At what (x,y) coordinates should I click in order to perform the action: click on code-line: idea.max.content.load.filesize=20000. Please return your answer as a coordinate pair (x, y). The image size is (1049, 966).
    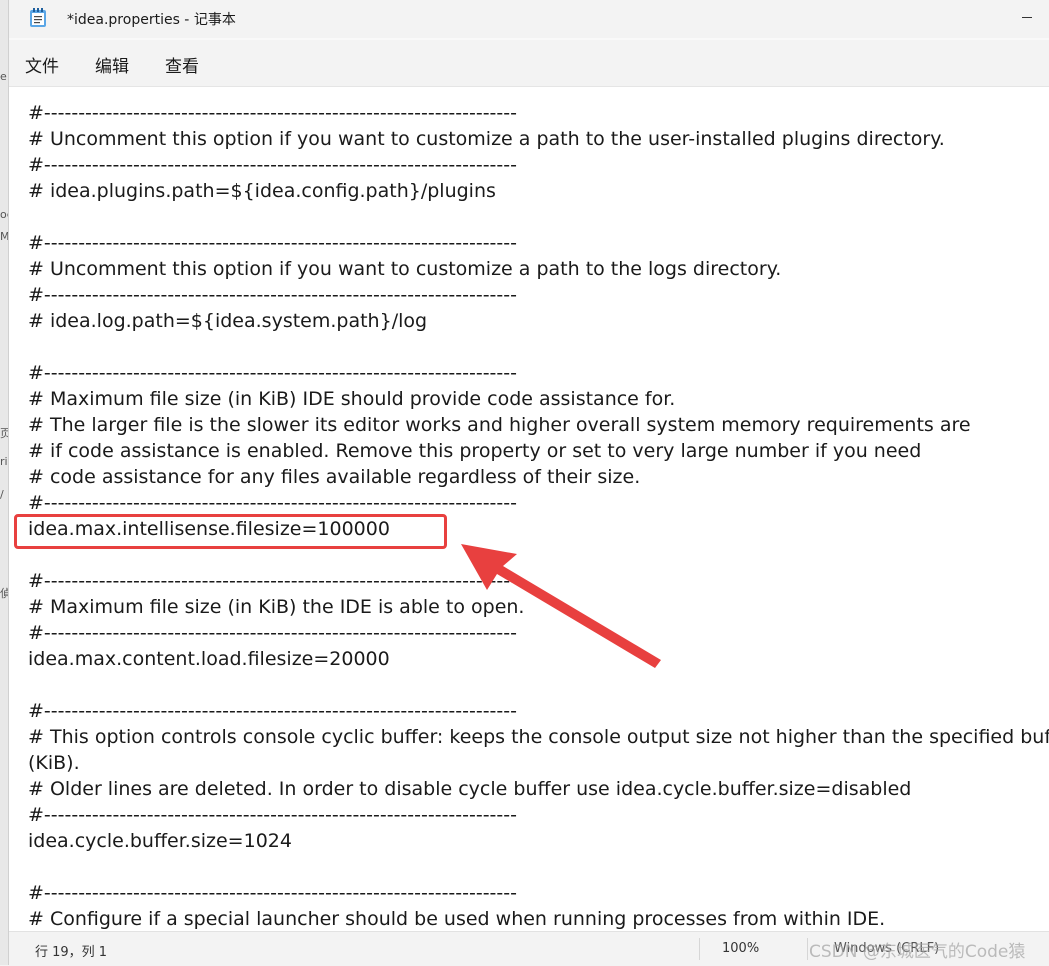
    Looking at the image, I should click on (209, 659).